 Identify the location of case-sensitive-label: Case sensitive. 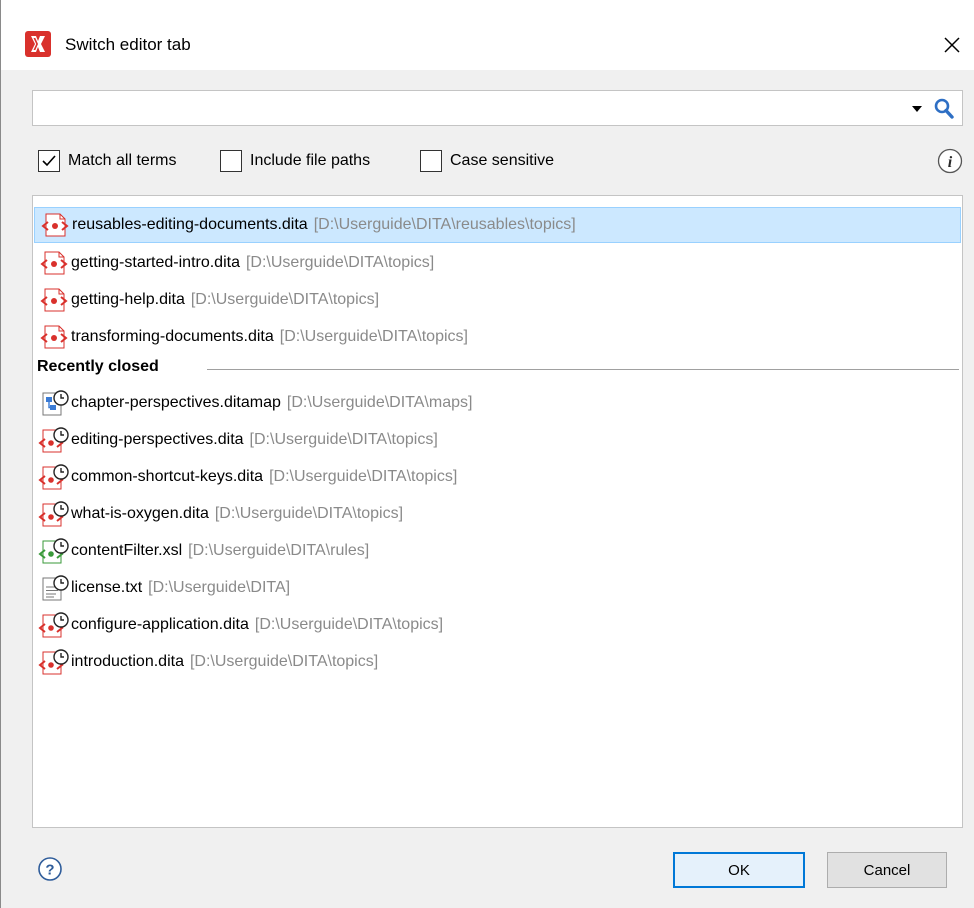
(502, 160).